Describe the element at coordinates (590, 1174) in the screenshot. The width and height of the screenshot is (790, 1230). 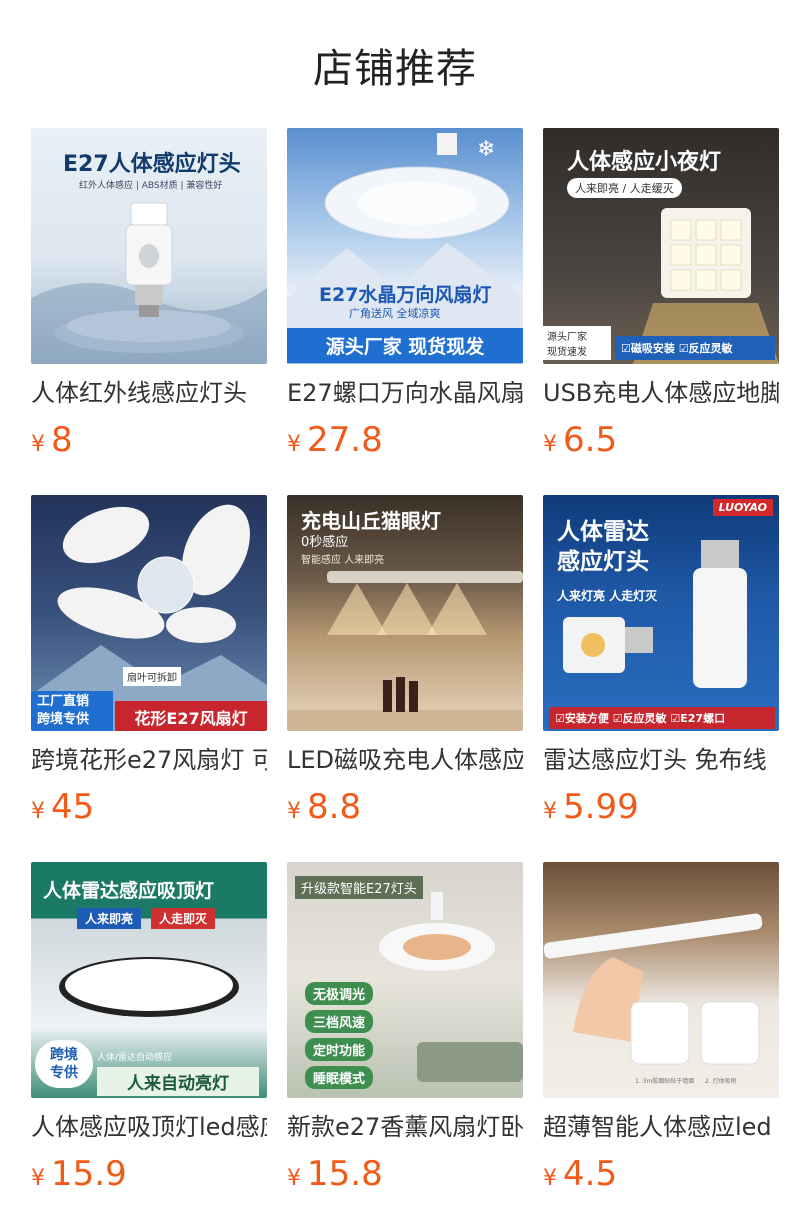
I see `price-value: 4.5` at that location.